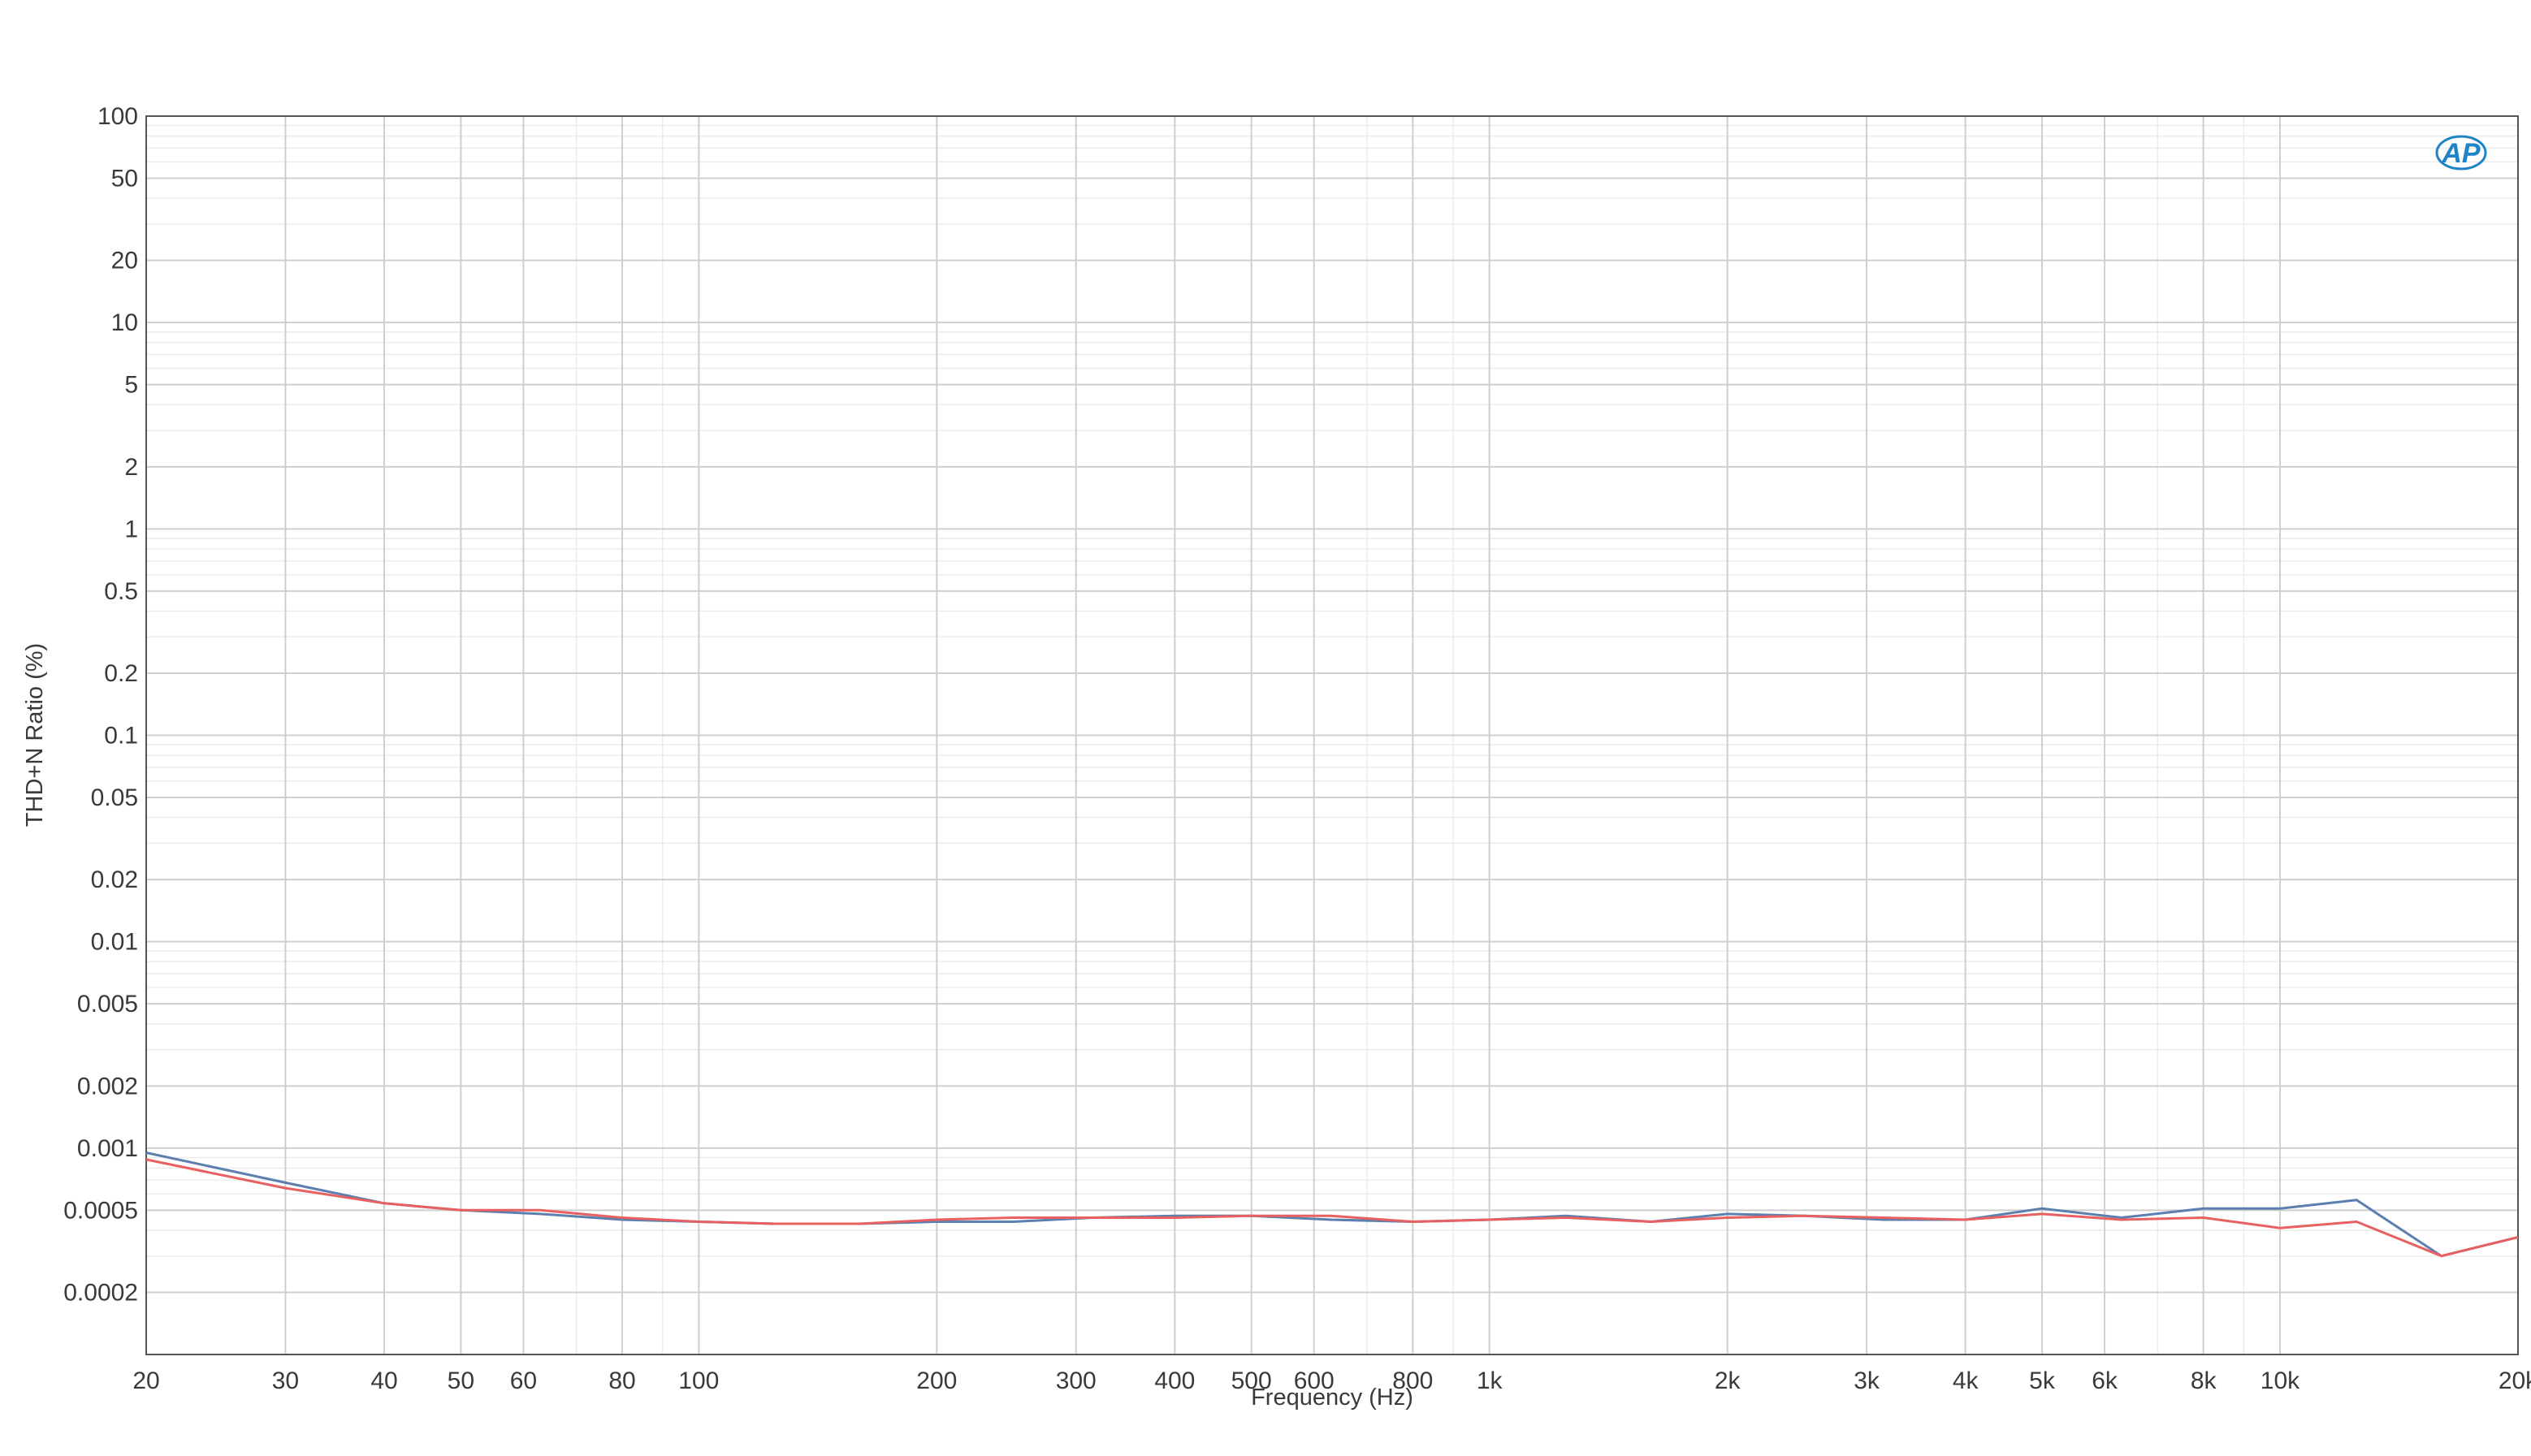 This screenshot has height=1456, width=2531. What do you see at coordinates (523, 1380) in the screenshot?
I see `x-tick-label: 60` at bounding box center [523, 1380].